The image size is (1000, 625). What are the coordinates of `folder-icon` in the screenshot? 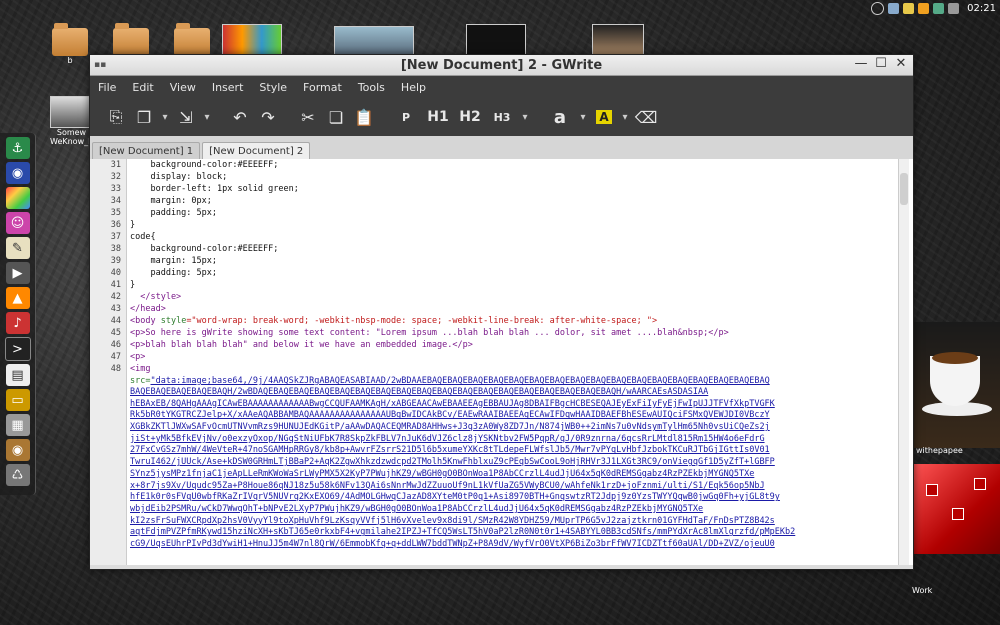 It's located at (192, 39).